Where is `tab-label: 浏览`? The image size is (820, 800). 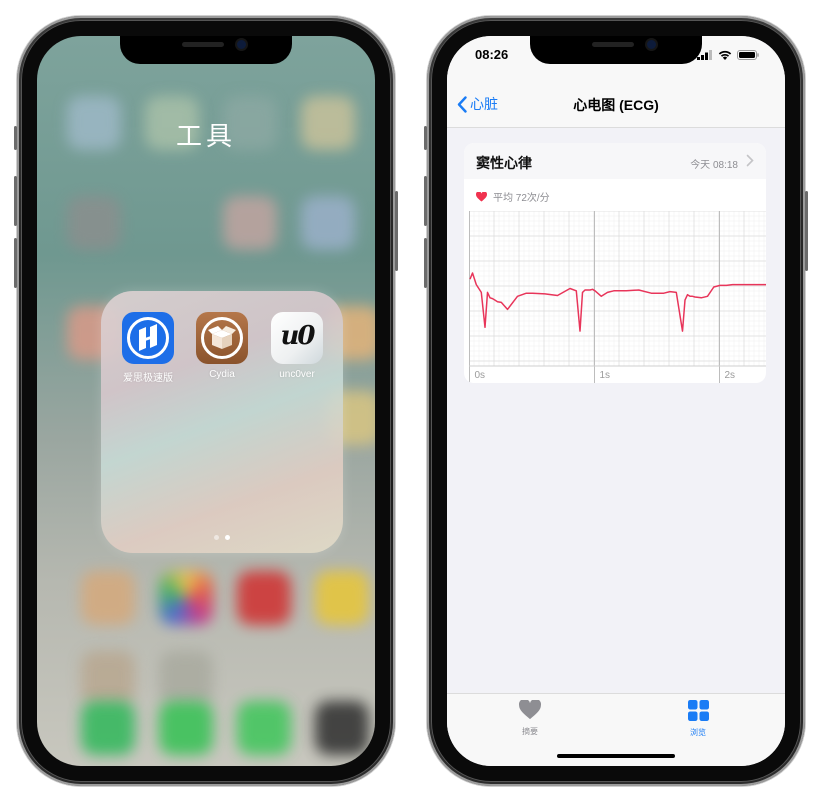 tab-label: 浏览 is located at coordinates (698, 732).